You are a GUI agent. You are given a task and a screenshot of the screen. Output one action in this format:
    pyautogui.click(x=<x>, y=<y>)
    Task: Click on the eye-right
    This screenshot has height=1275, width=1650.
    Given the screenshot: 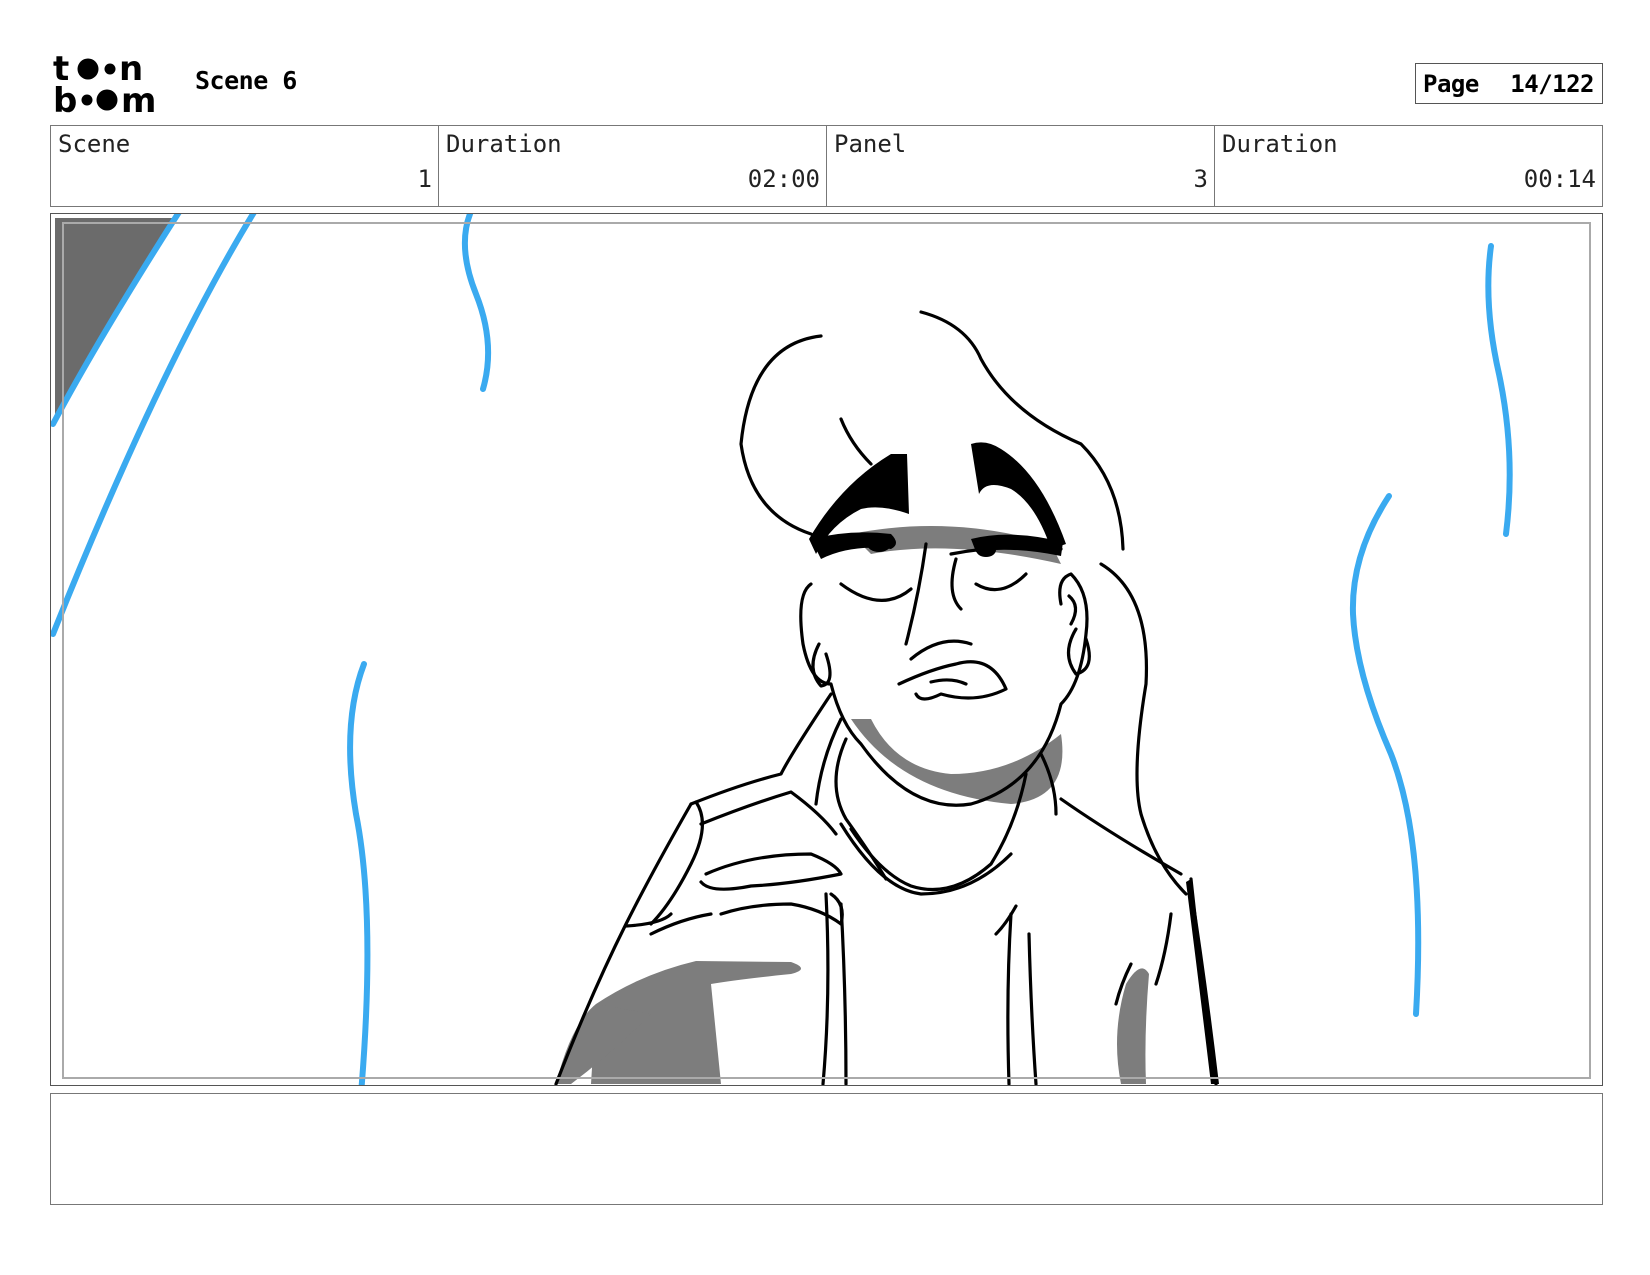 What is the action you would take?
    pyautogui.click(x=1001, y=582)
    